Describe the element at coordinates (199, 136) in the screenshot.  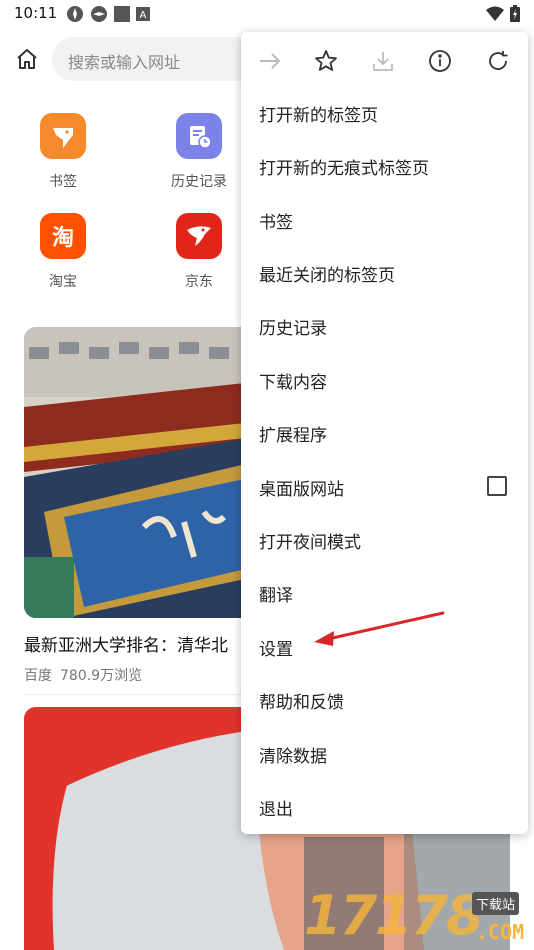
I see `history-clock-icon` at that location.